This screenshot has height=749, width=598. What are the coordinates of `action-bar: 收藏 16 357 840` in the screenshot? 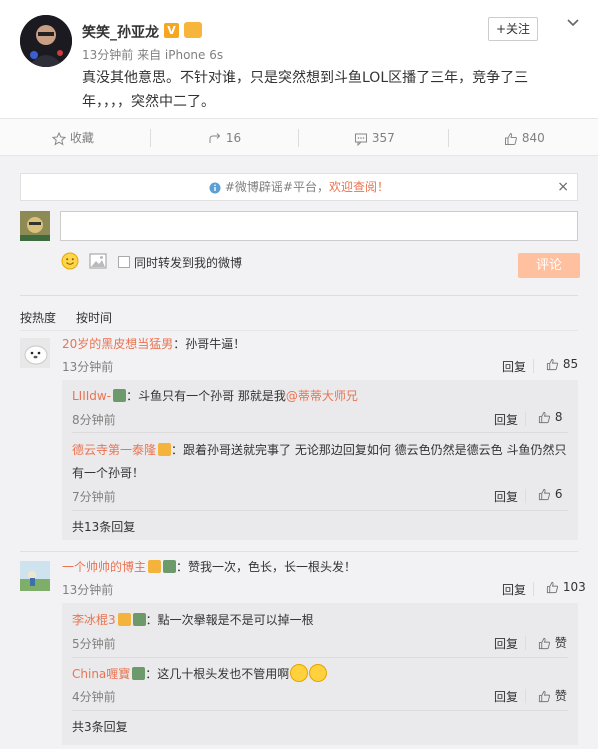 It's located at (299, 137).